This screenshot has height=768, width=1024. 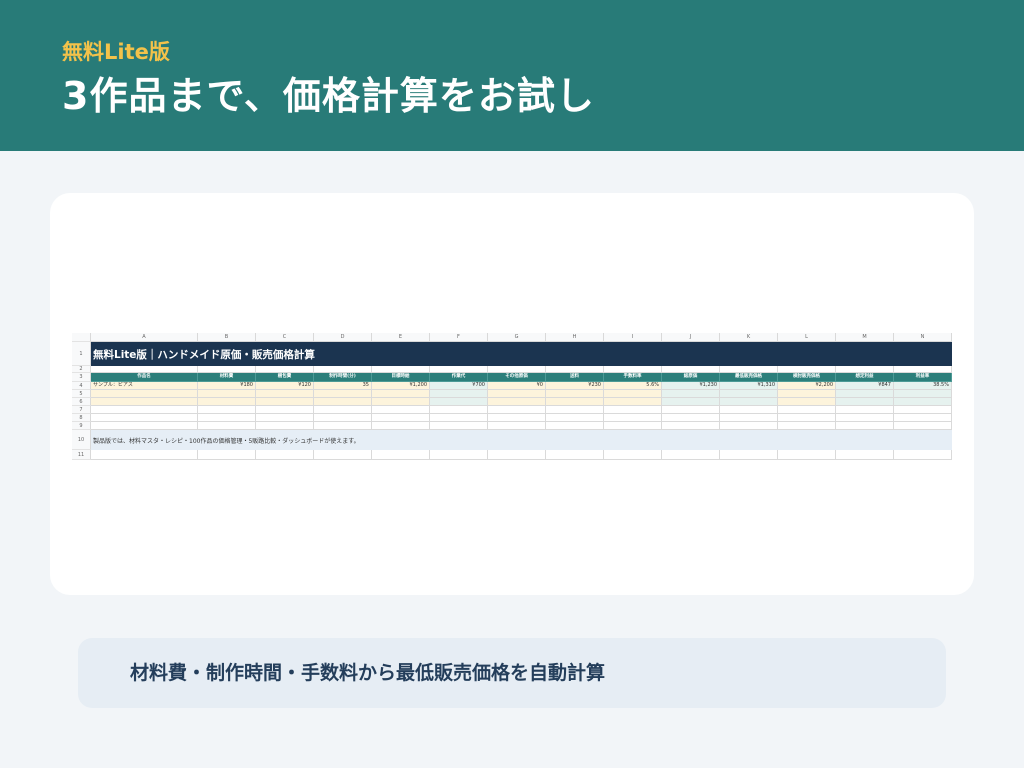 What do you see at coordinates (691, 337) in the screenshot?
I see `column-header: J` at bounding box center [691, 337].